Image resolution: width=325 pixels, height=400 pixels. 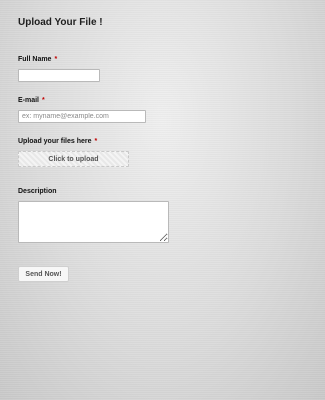 I want to click on upload-label: Upload your files here *, so click(x=57, y=141).